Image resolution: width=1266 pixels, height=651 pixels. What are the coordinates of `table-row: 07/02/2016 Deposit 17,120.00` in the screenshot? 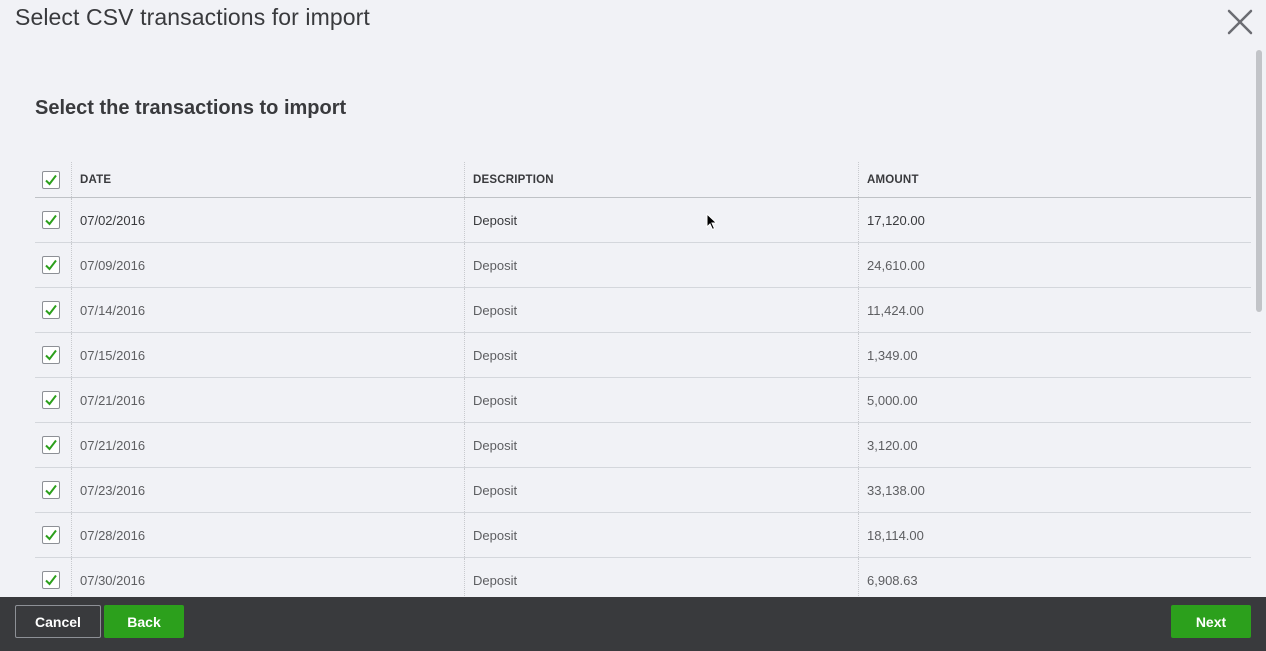 It's located at (643, 220).